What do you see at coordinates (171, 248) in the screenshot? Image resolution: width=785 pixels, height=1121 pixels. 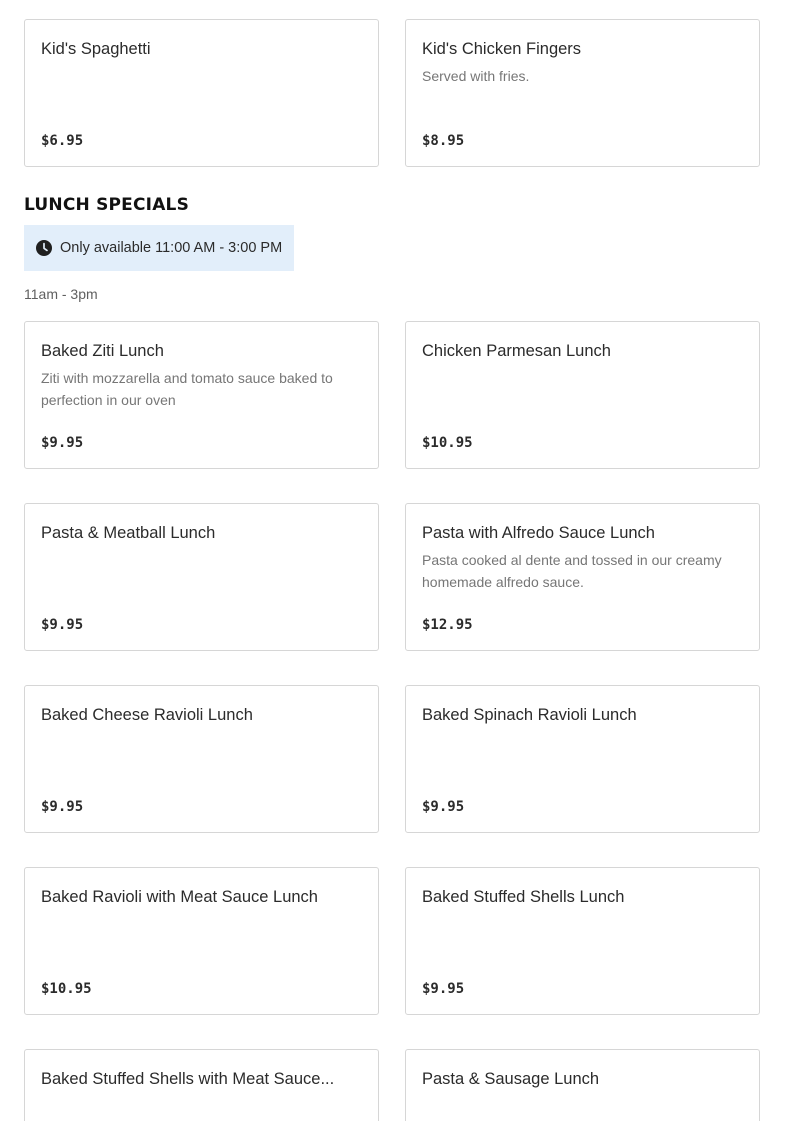 I see `availability-text: Only available 11:00 AM - 3:00 PM` at bounding box center [171, 248].